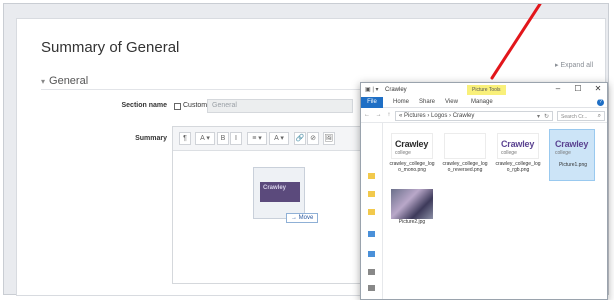 The image size is (614, 300). I want to click on arrow-line, so click(516, 42).